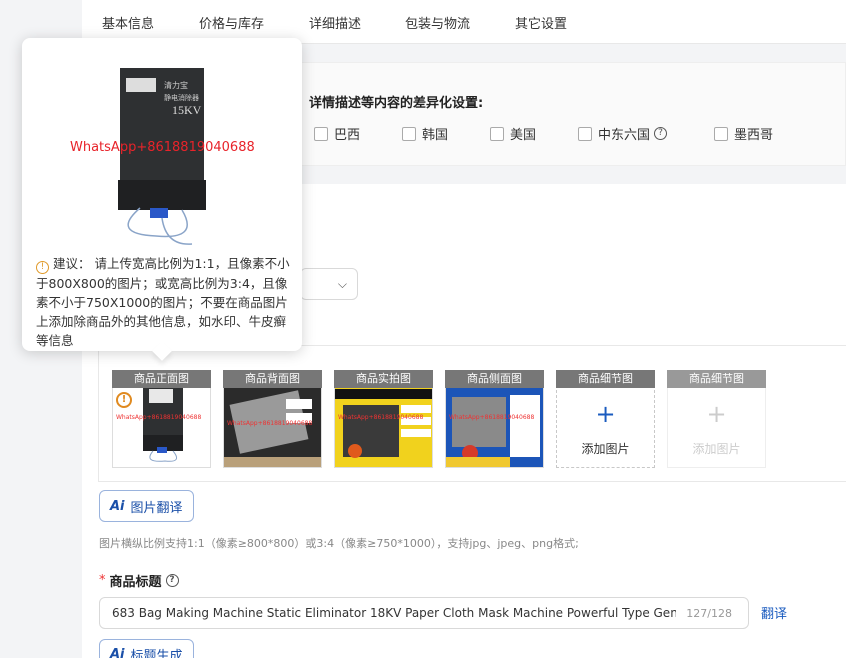 This screenshot has width=846, height=658. I want to click on image-slot-detail-add-disabled: 商品细节图 + 添加图片, so click(716, 419).